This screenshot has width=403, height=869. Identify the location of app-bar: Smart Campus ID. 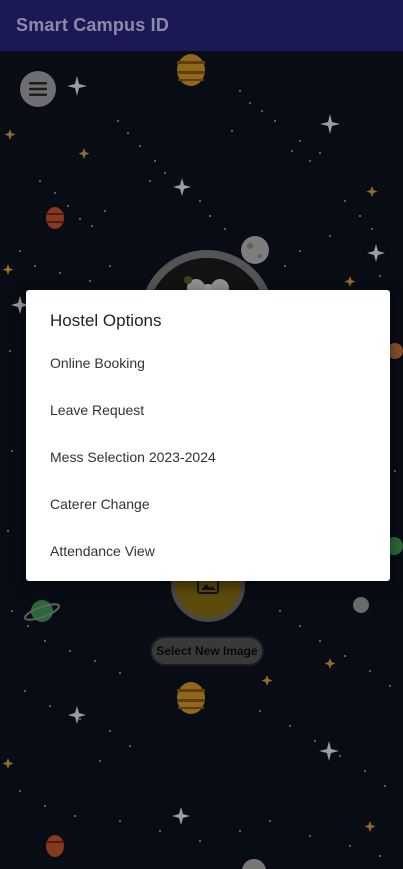
(201, 25).